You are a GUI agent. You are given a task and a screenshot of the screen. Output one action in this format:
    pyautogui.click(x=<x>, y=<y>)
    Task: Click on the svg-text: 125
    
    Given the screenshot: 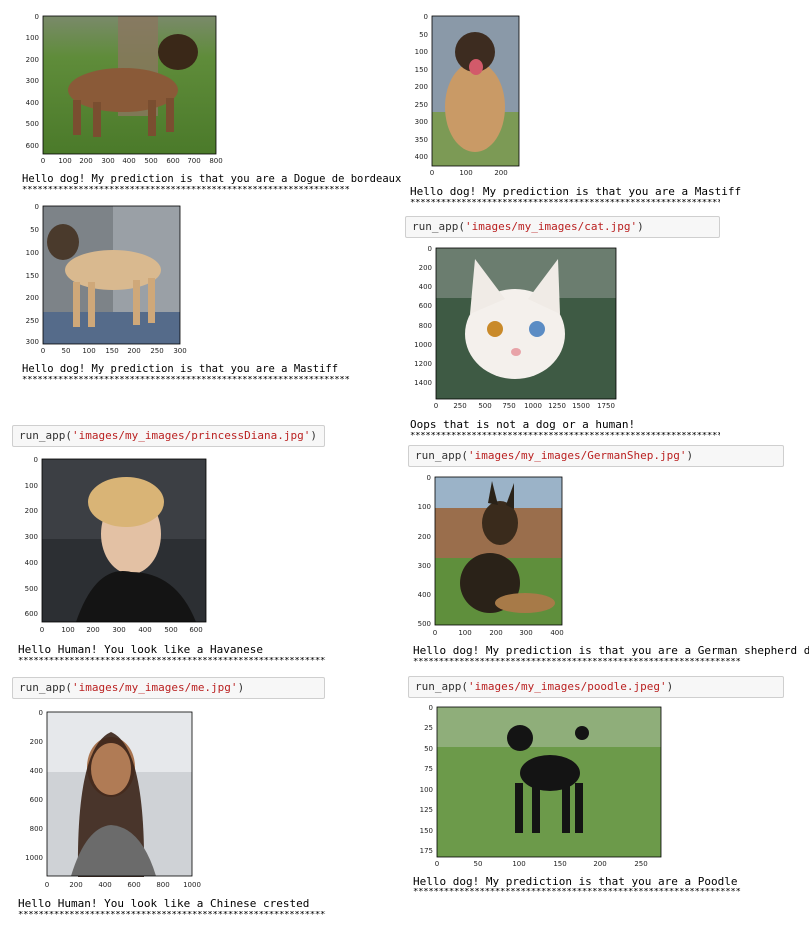 What is the action you would take?
    pyautogui.click(x=426, y=810)
    